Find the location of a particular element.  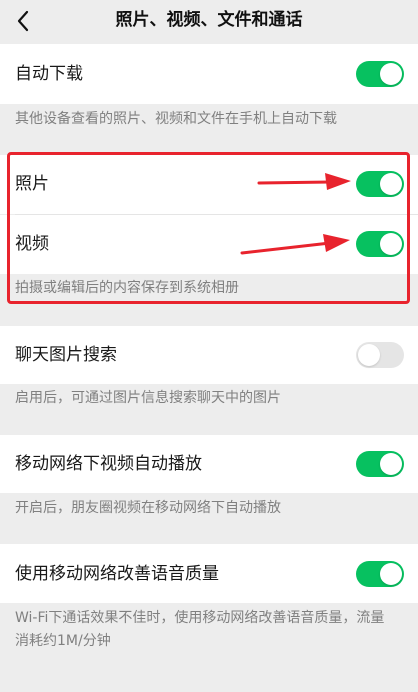

navigation-bar: 照片、视频、文件和通话 is located at coordinates (209, 22).